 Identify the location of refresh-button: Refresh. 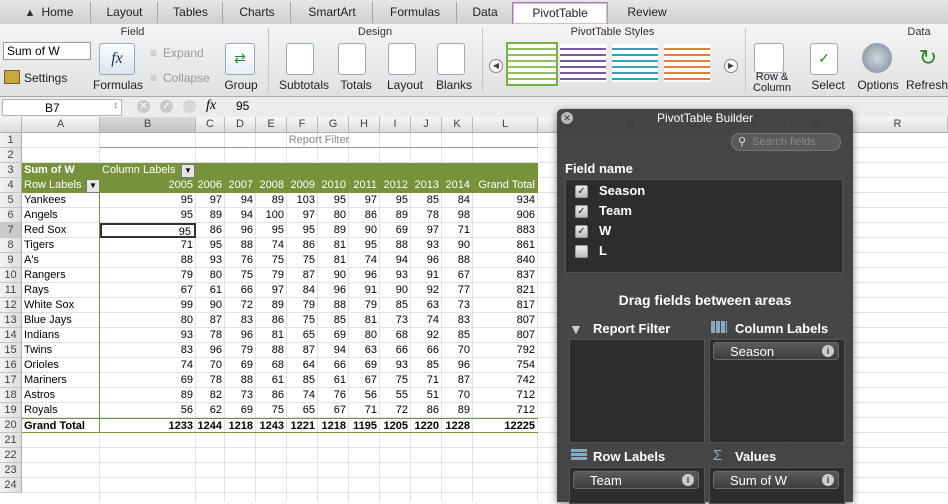
(927, 85).